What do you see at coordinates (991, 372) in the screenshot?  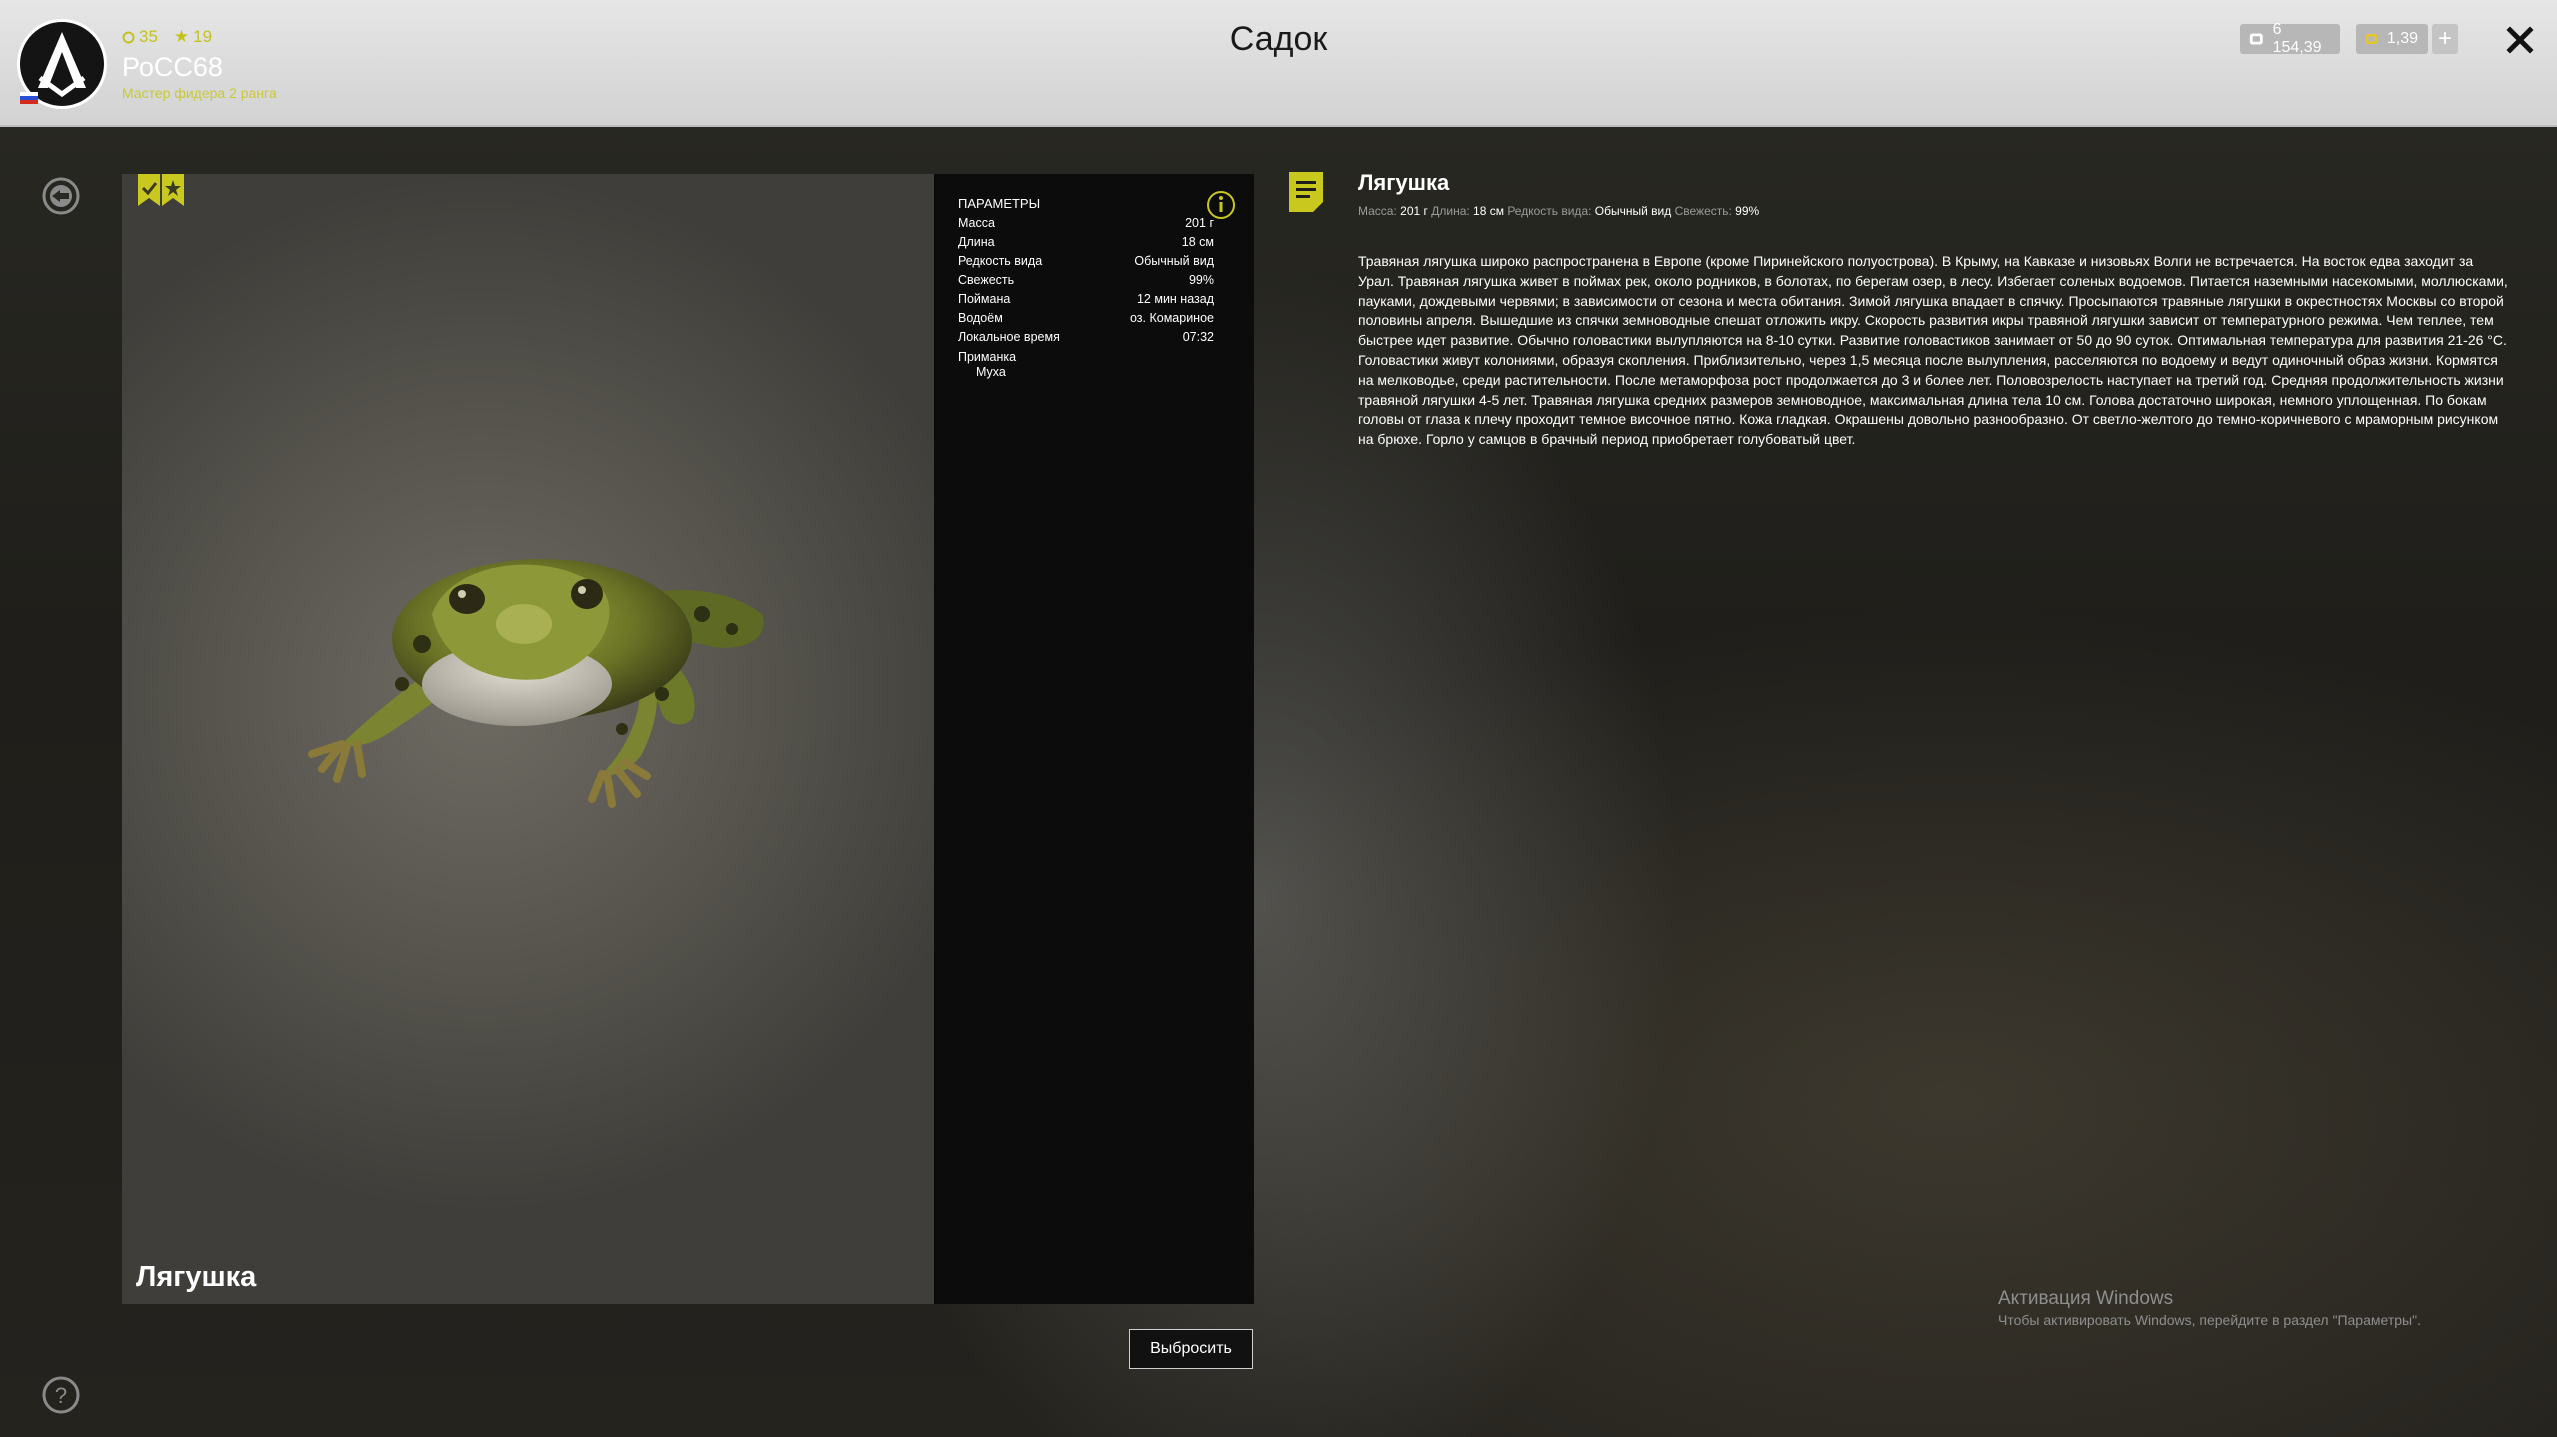 I see `bait-value: Муха` at bounding box center [991, 372].